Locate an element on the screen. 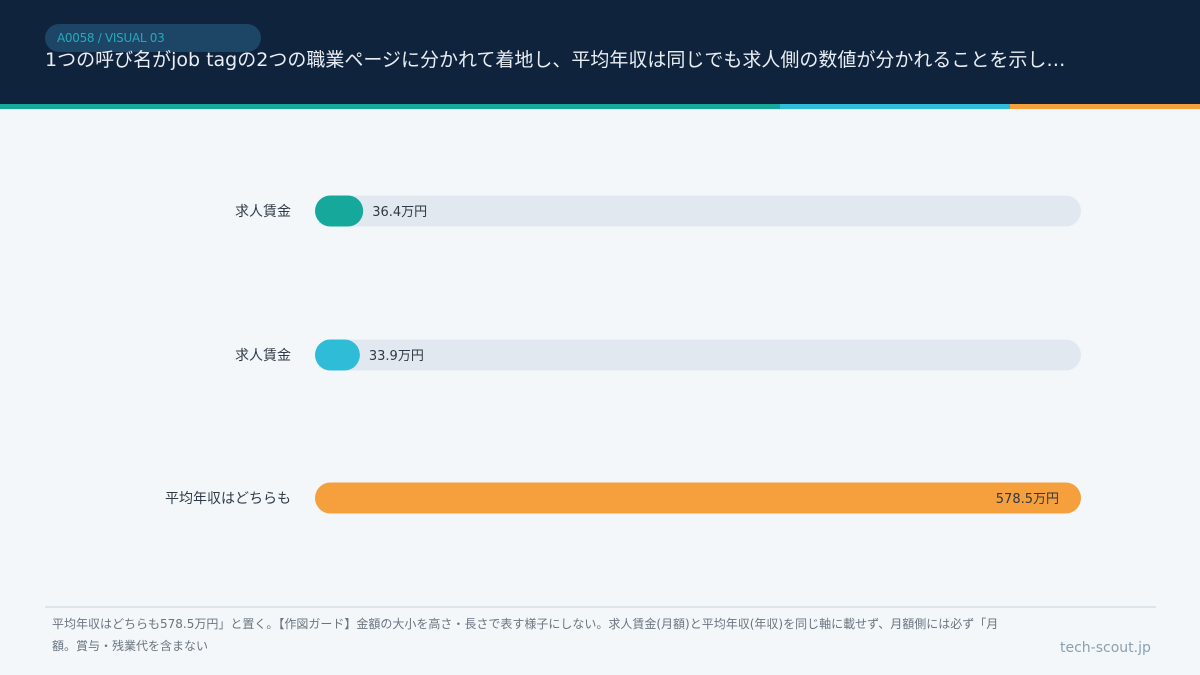 The image size is (1200, 675). brand-link: tech-scout.jp is located at coordinates (1105, 648).